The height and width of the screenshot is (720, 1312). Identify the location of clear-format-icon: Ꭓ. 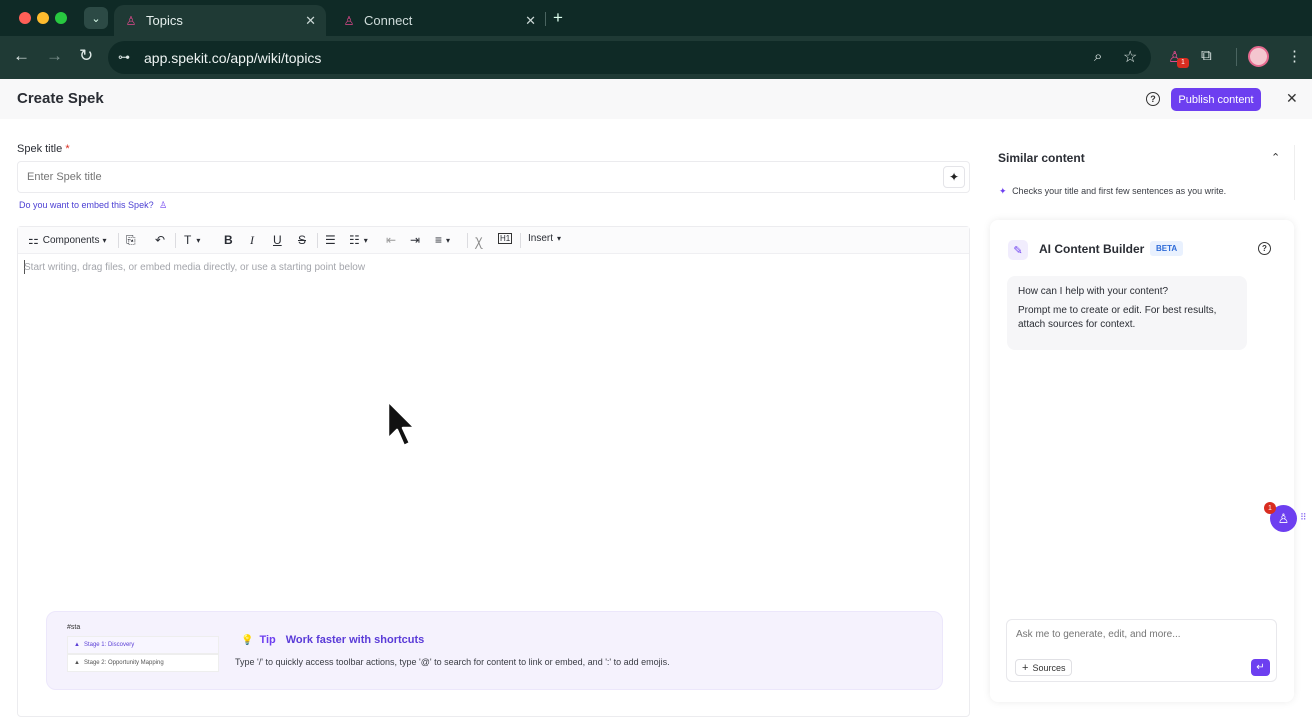
(479, 241).